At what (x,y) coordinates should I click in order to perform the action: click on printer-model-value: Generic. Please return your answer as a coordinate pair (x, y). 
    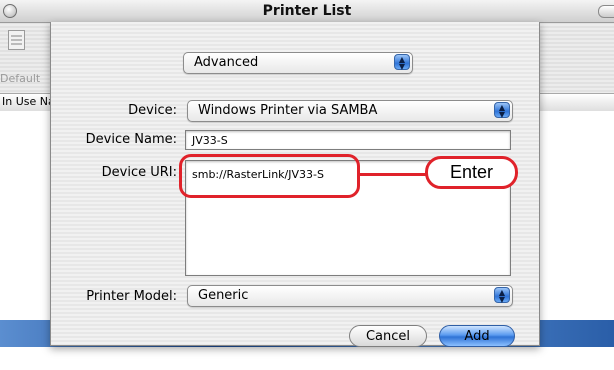
    Looking at the image, I should click on (223, 295).